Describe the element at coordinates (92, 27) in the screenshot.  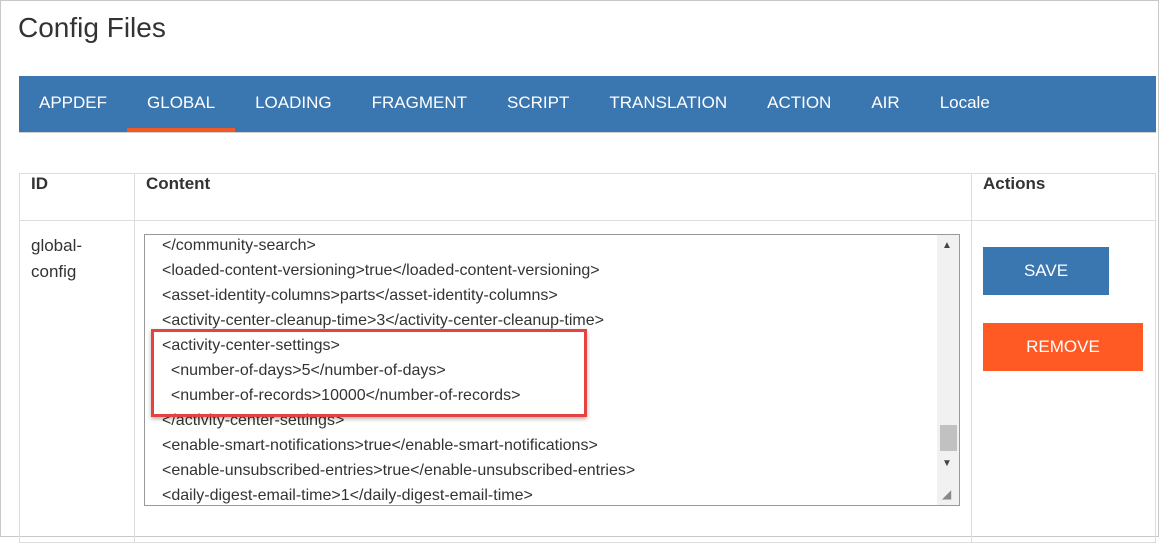
I see `page-title: Config Files` at that location.